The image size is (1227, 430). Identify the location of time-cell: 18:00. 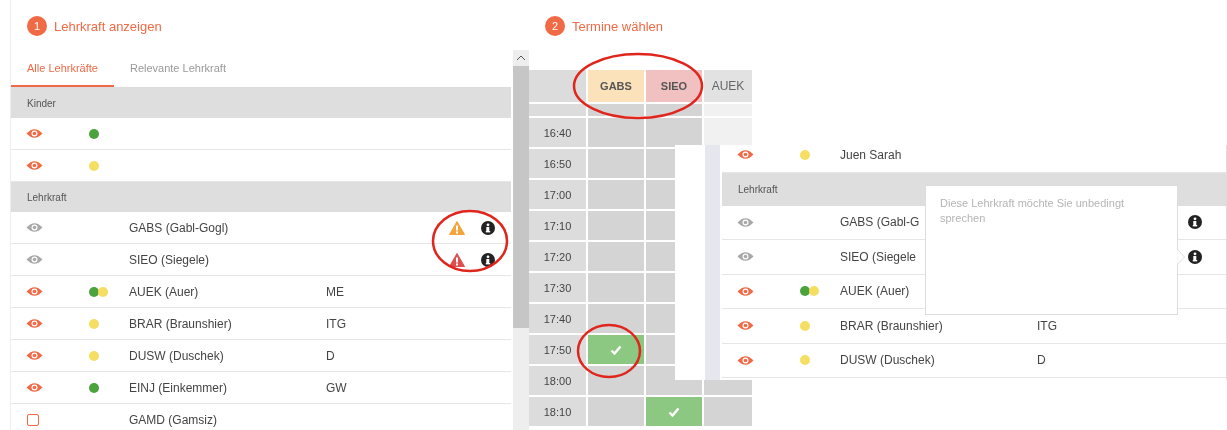
(557, 380).